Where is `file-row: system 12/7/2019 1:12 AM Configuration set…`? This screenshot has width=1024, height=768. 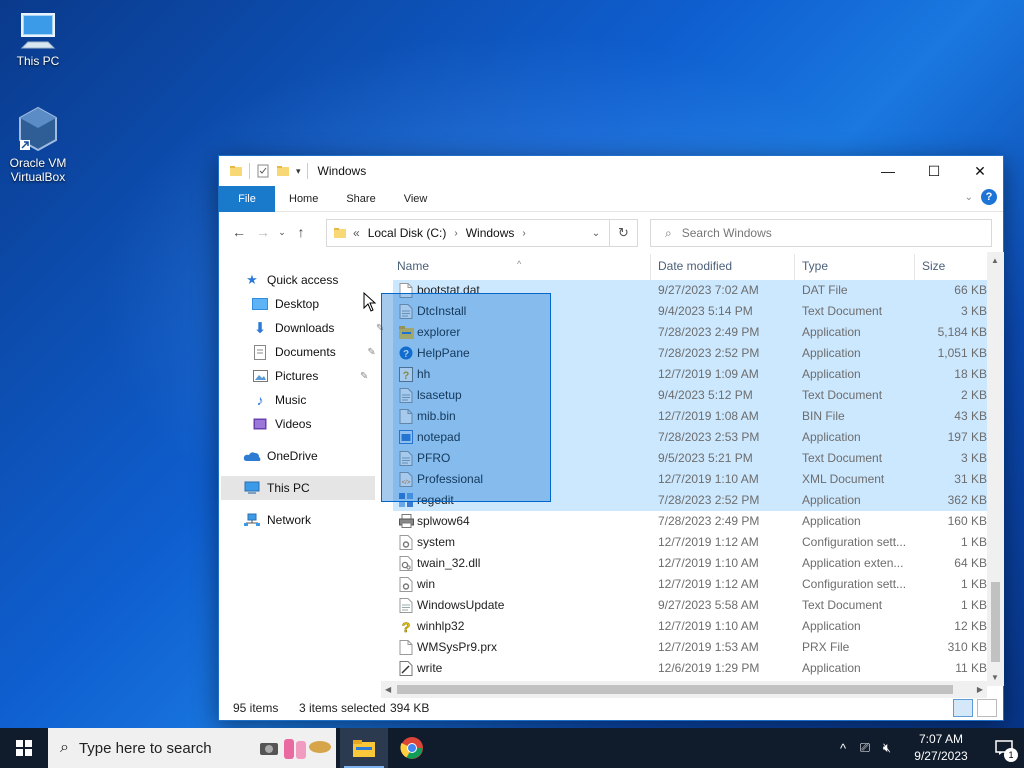 file-row: system 12/7/2019 1:12 AM Configuration set… is located at coordinates (690, 542).